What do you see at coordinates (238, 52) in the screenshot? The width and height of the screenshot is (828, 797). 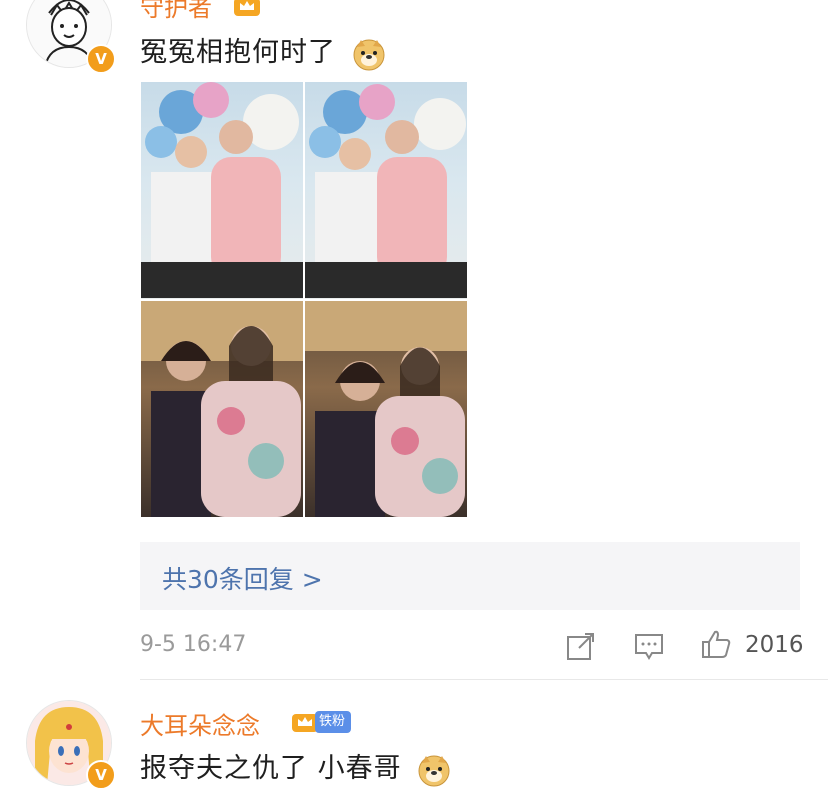 I see `comment-body: 冤冤相抱何时了` at bounding box center [238, 52].